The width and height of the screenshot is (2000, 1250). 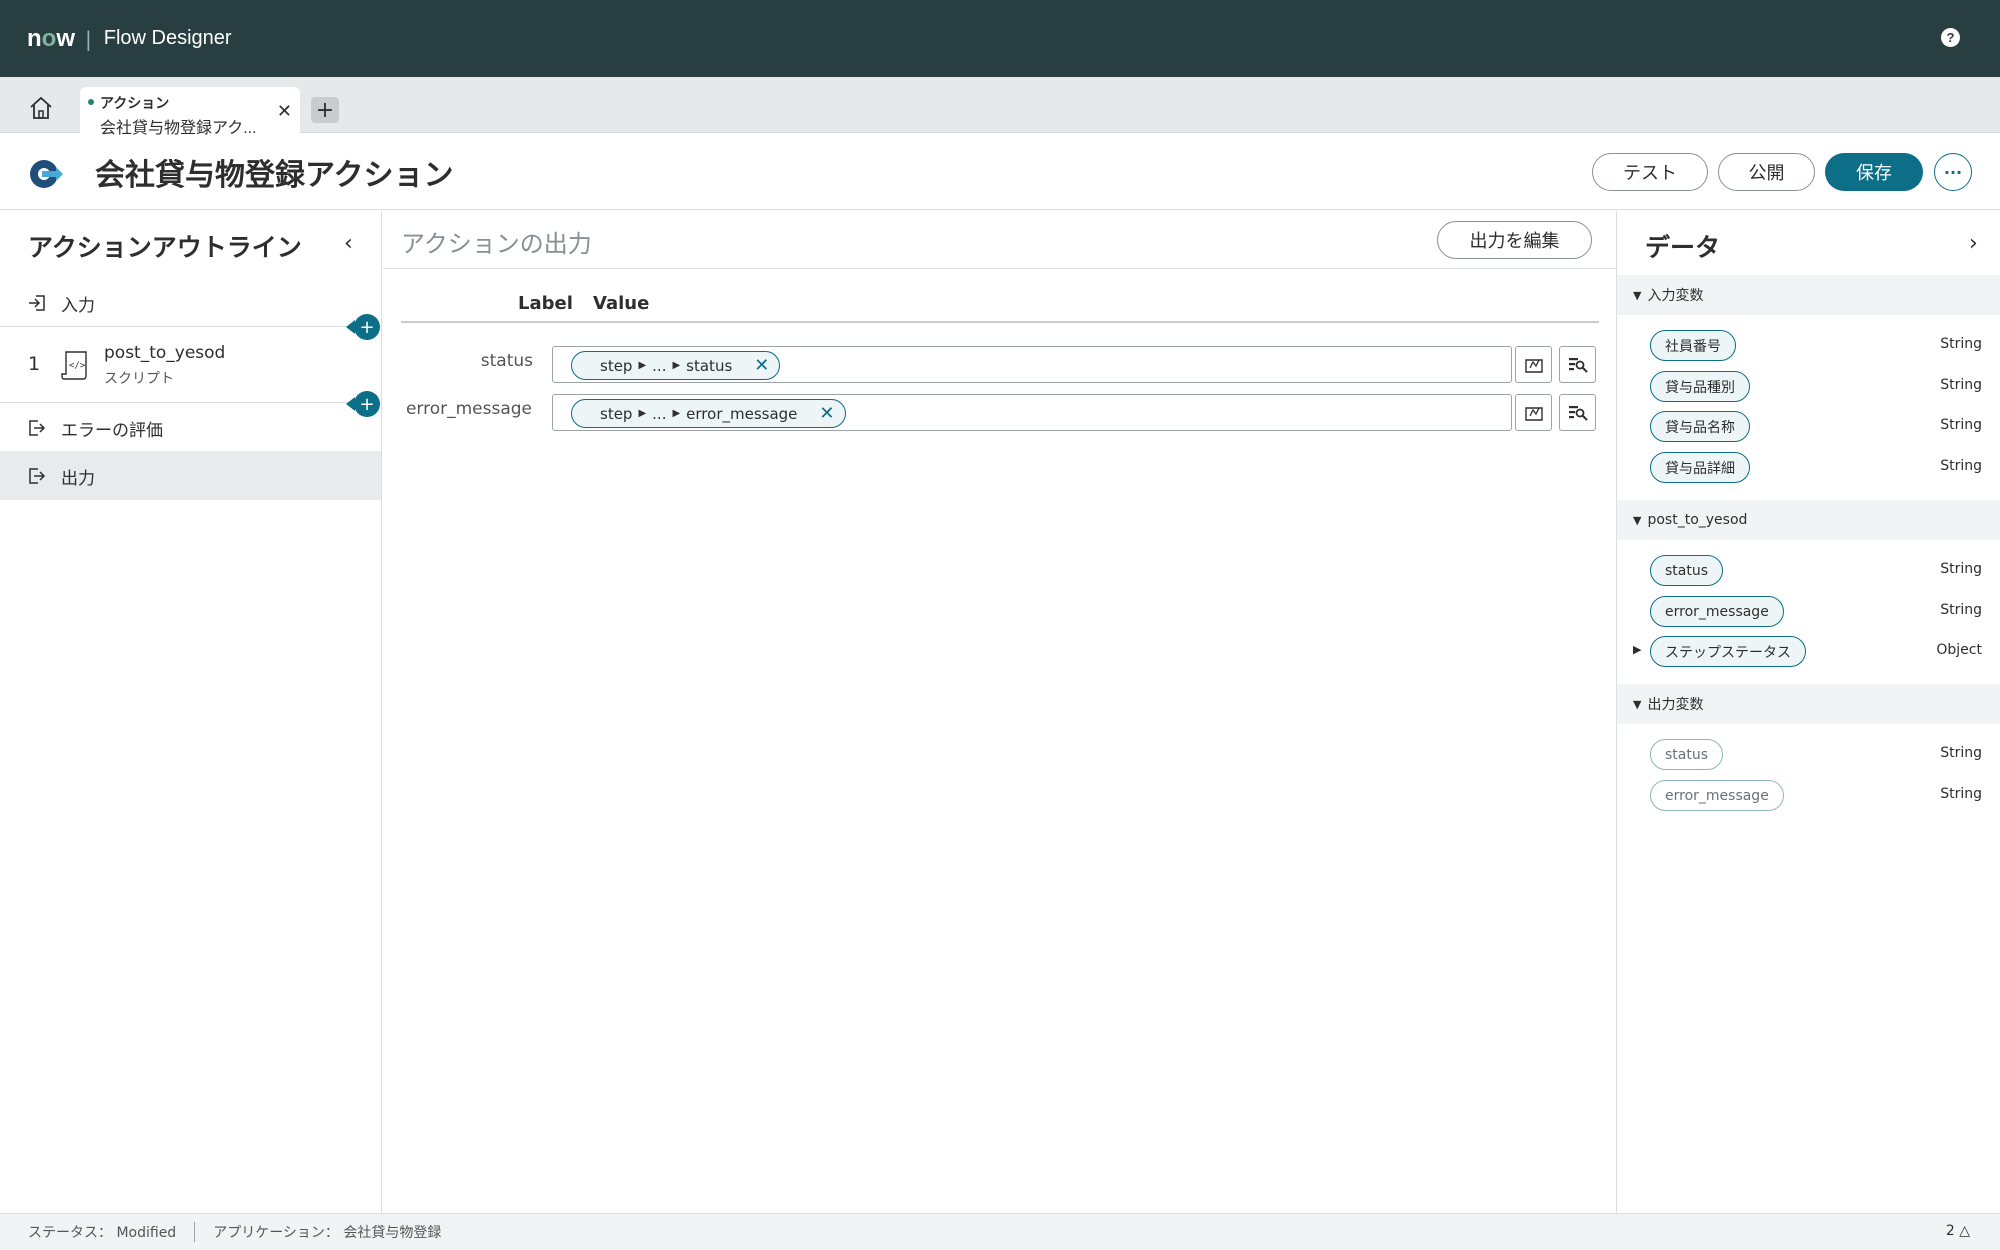 I want to click on data-pill: step ▶ ... ▶ error_message ✕, so click(x=708, y=413).